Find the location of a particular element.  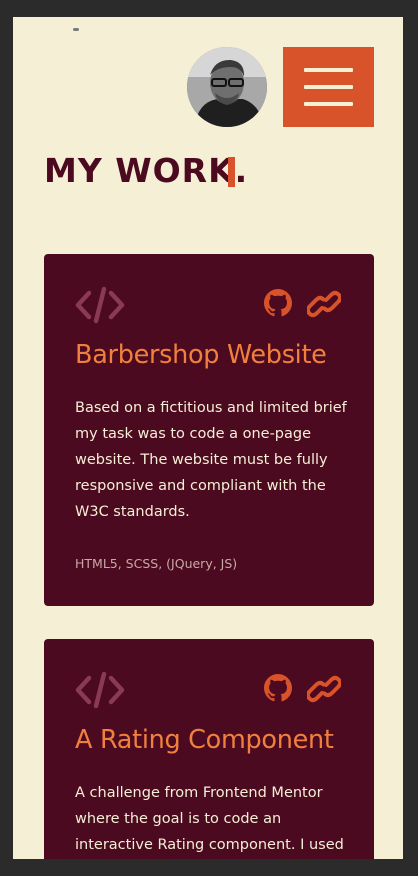

project-title: Barbershop Website is located at coordinates (201, 355).